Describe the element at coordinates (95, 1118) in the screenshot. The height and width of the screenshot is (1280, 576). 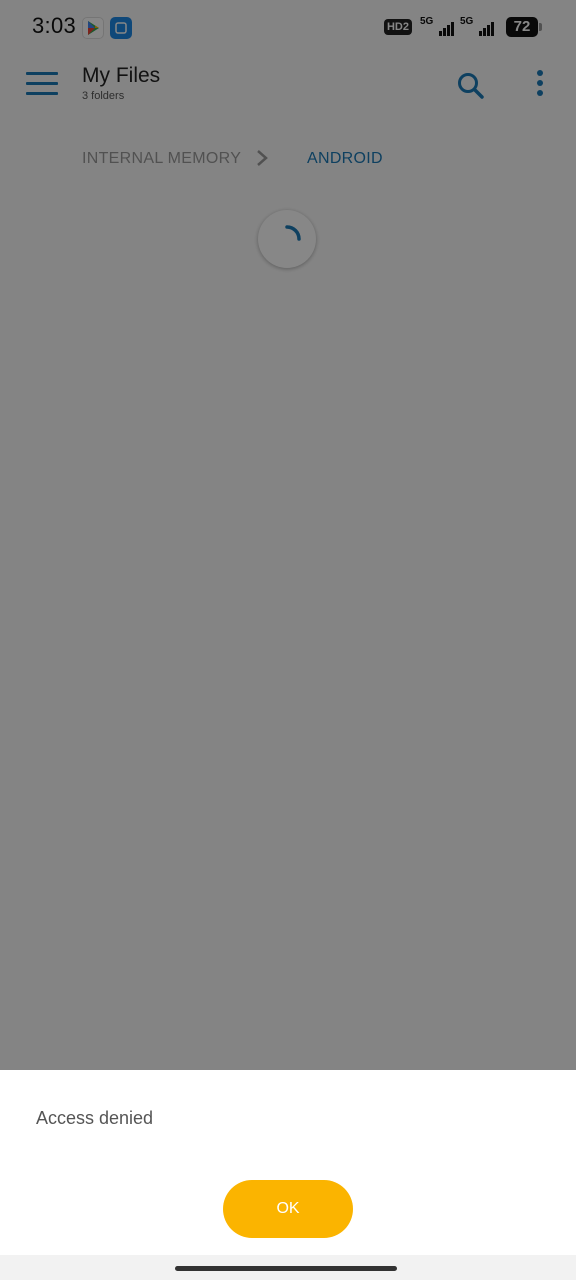
I see `dialog-message: Access denied` at that location.